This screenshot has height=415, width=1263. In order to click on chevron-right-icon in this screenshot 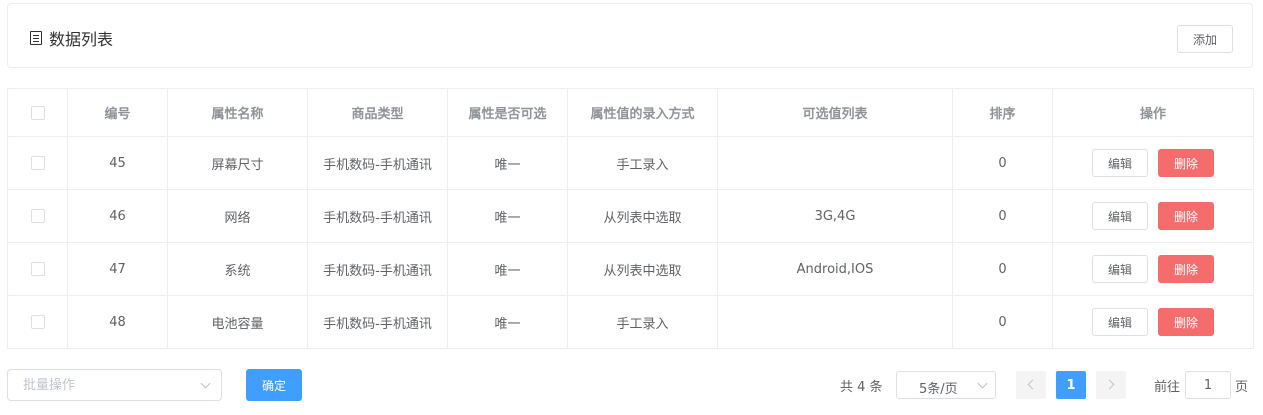, I will do `click(1109, 384)`.